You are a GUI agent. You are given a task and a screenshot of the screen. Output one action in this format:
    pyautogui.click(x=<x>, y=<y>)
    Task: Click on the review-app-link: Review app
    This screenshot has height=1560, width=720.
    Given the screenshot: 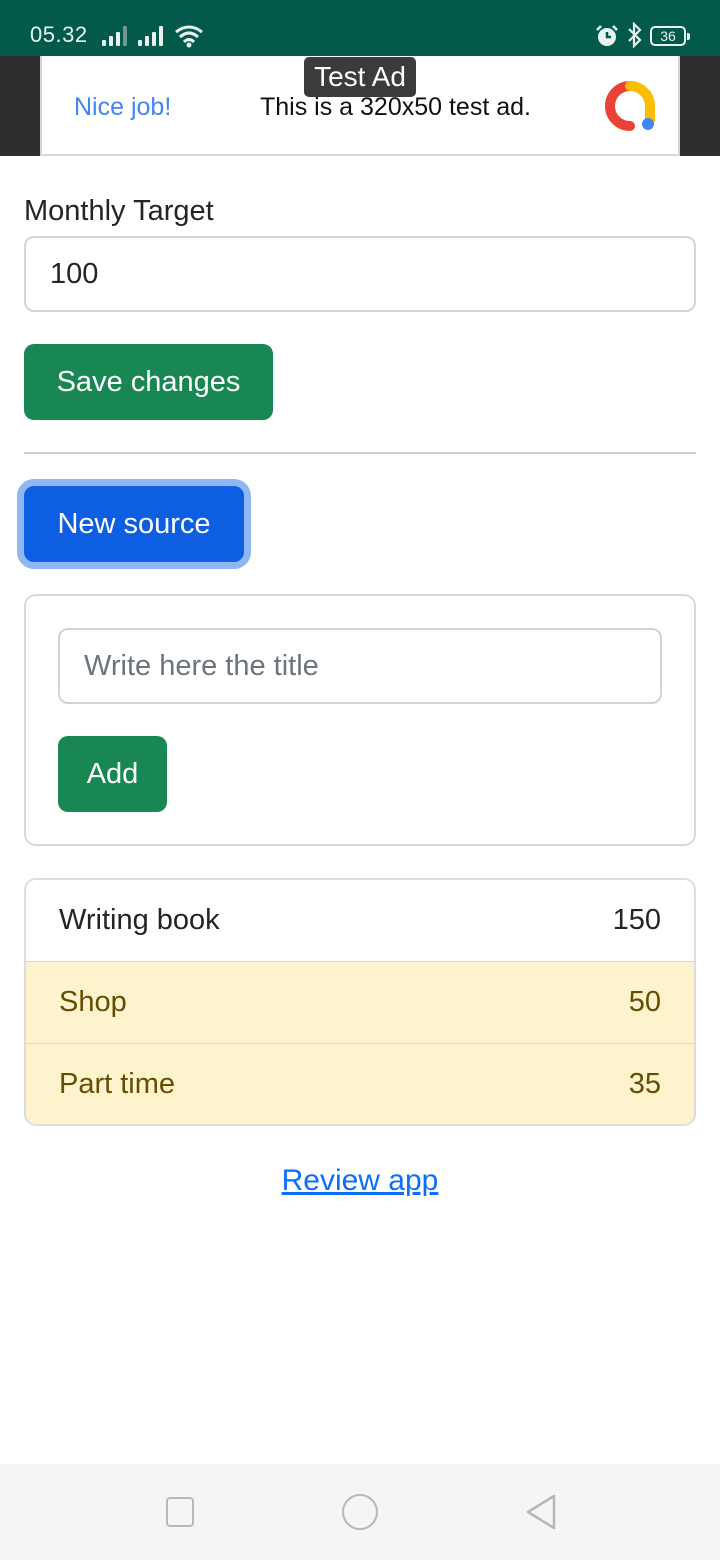 What is the action you would take?
    pyautogui.click(x=360, y=1181)
    